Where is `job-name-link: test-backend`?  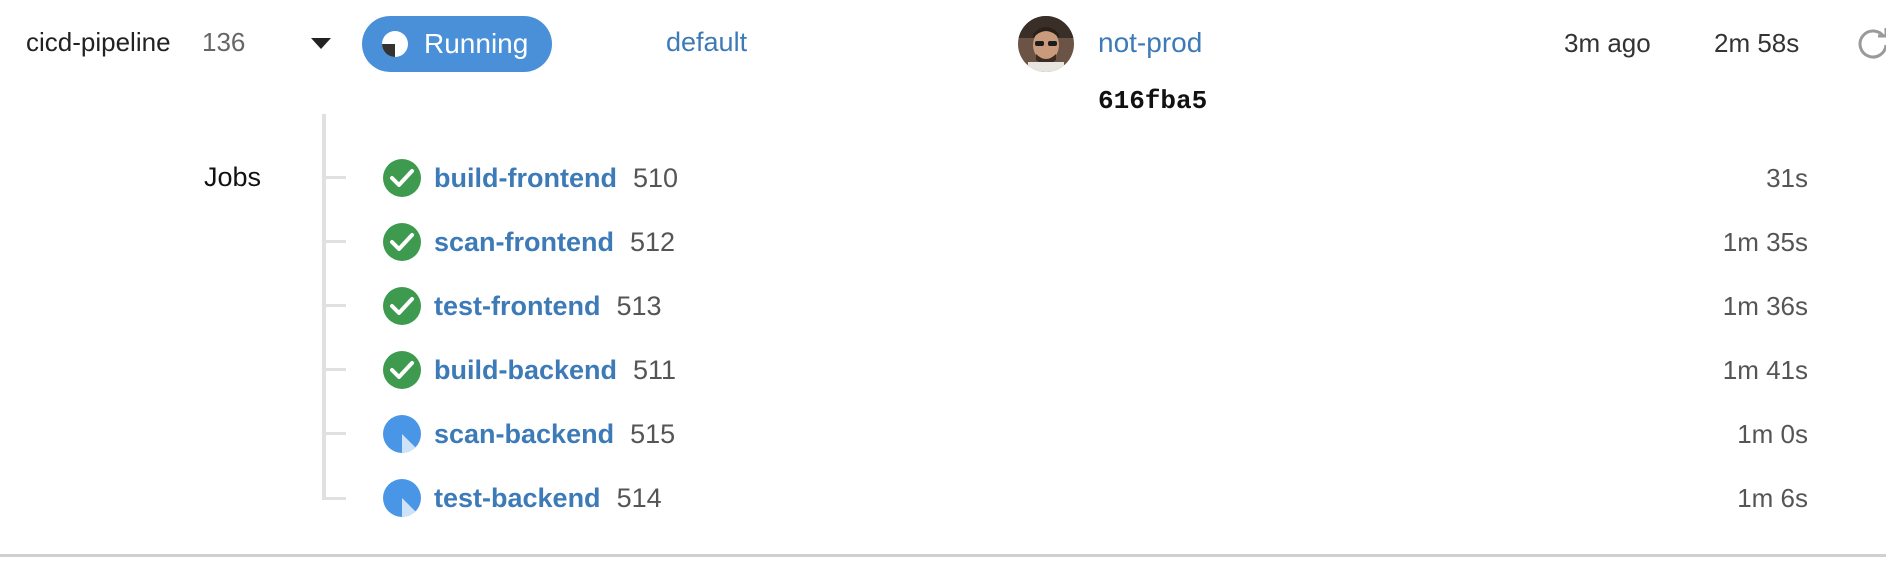 job-name-link: test-backend is located at coordinates (517, 498).